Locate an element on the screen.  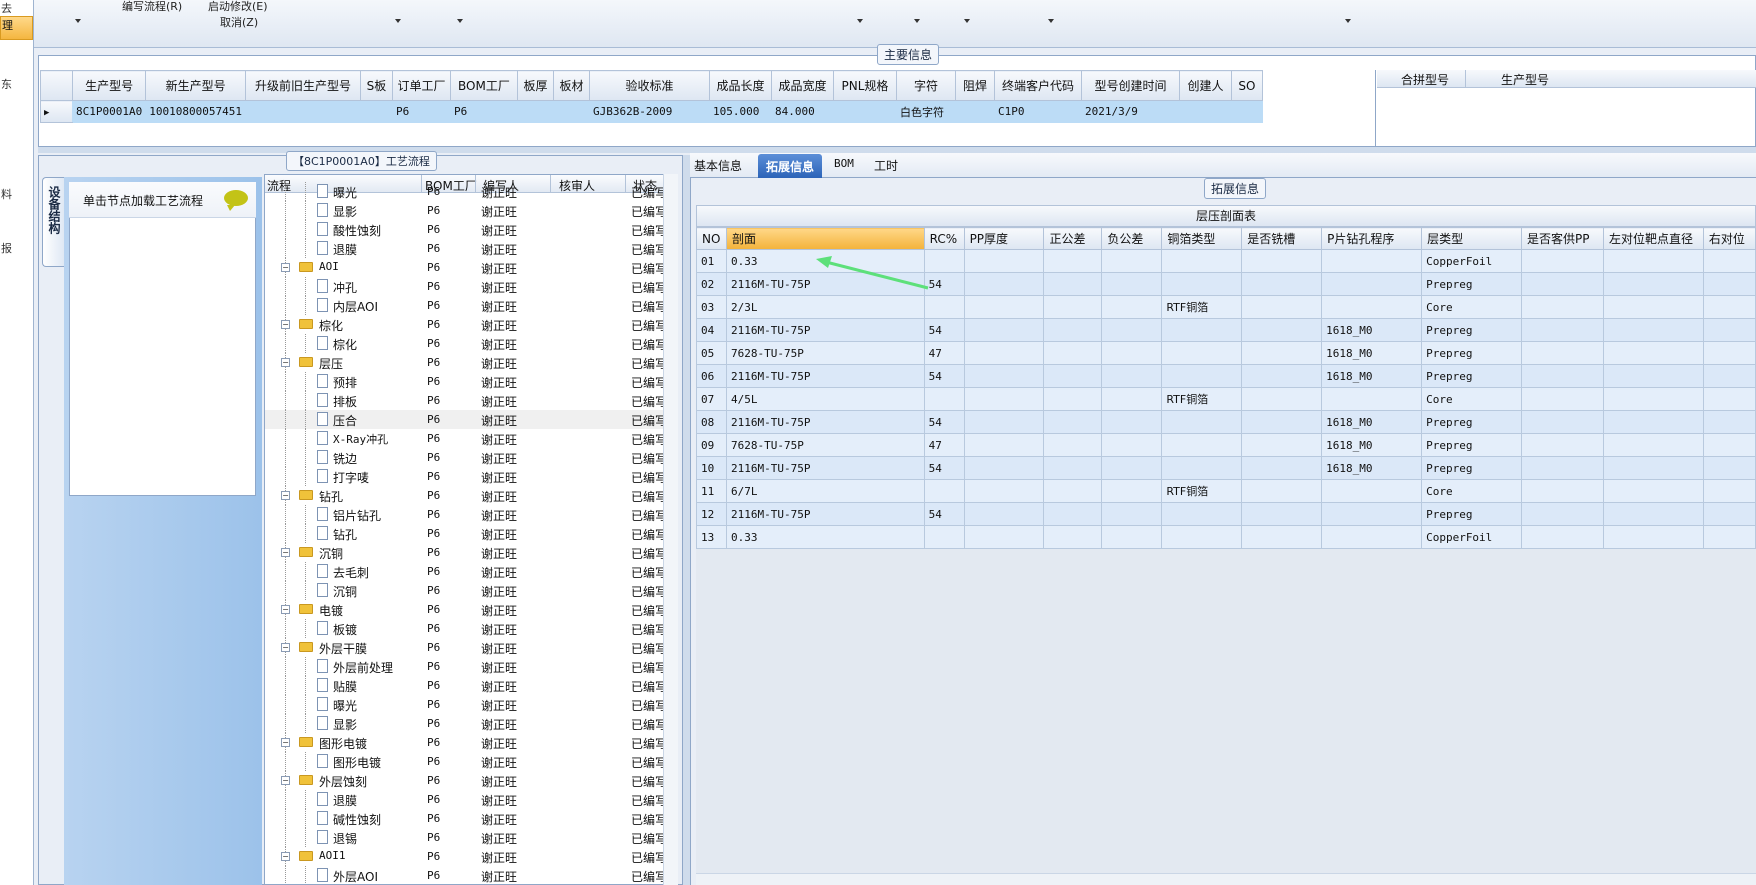
table-cell: 02 is located at coordinates (711, 284).